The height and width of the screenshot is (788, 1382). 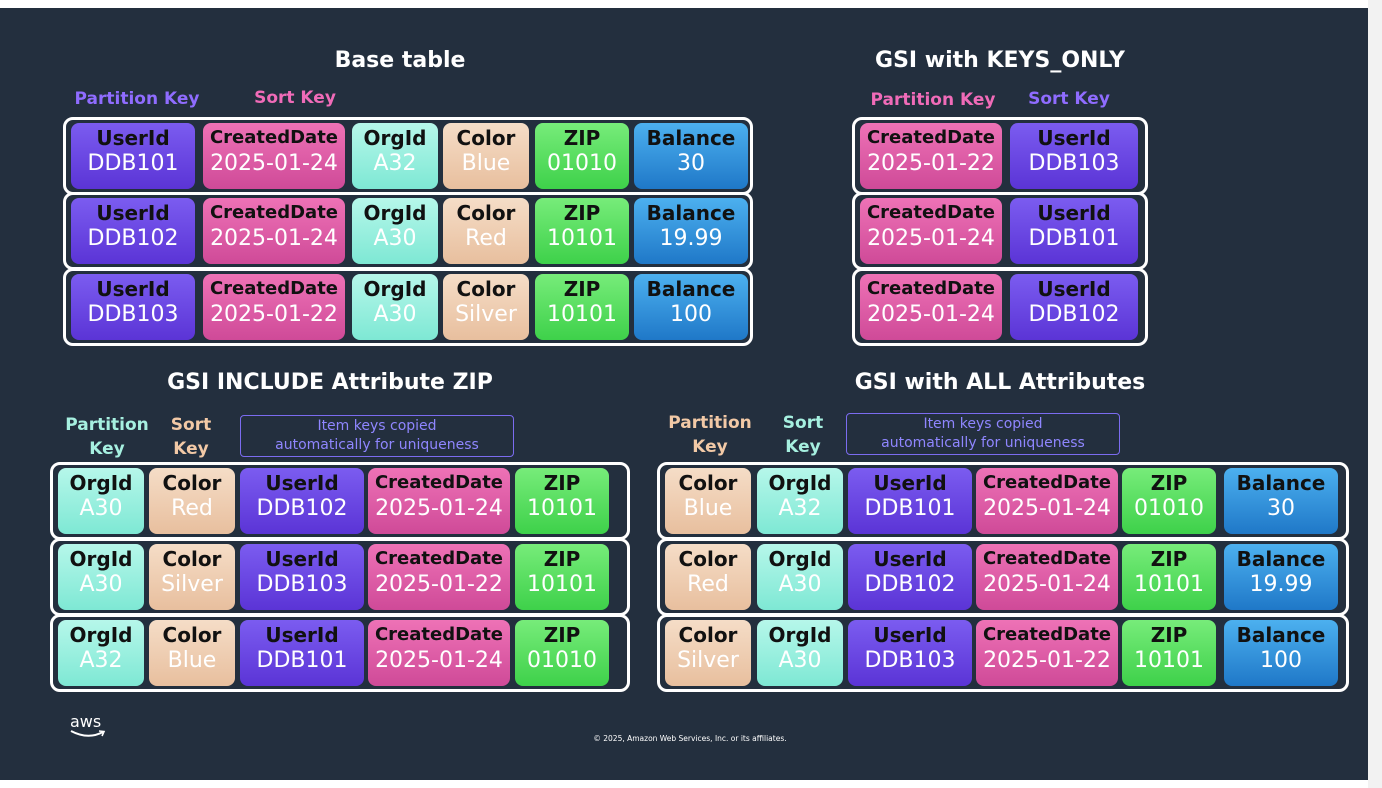 I want to click on balance-attribute-value: 19.99, so click(x=691, y=238).